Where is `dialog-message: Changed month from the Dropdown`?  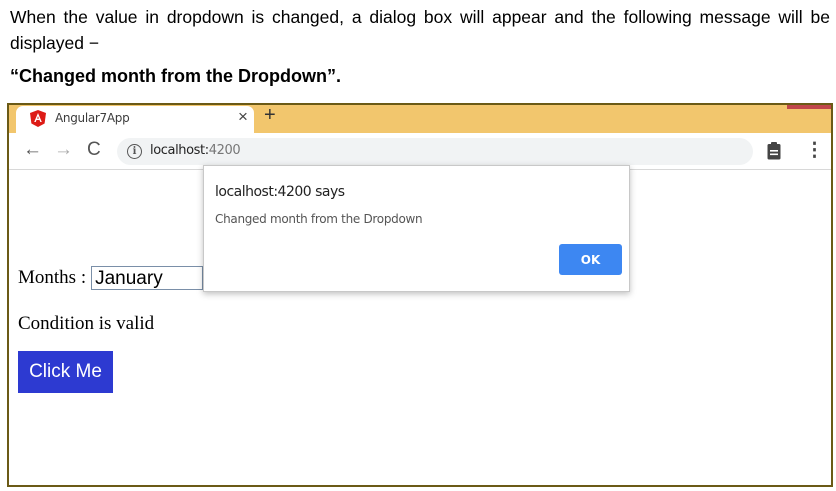 dialog-message: Changed month from the Dropdown is located at coordinates (319, 219).